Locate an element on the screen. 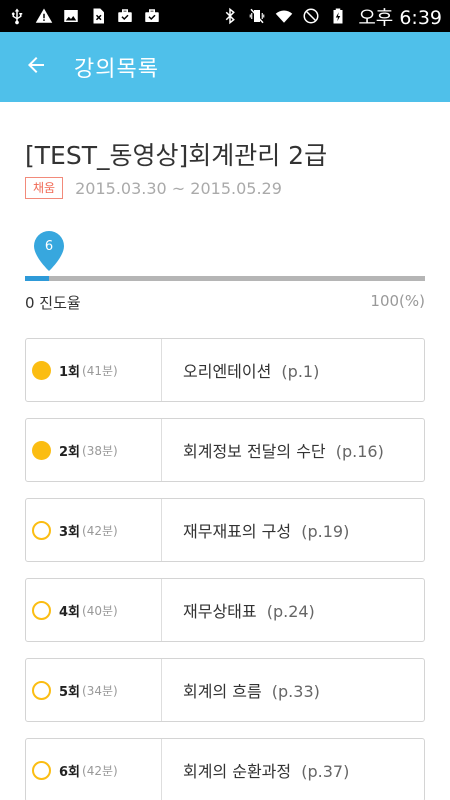  lesson-duration: (40분) is located at coordinates (100, 610).